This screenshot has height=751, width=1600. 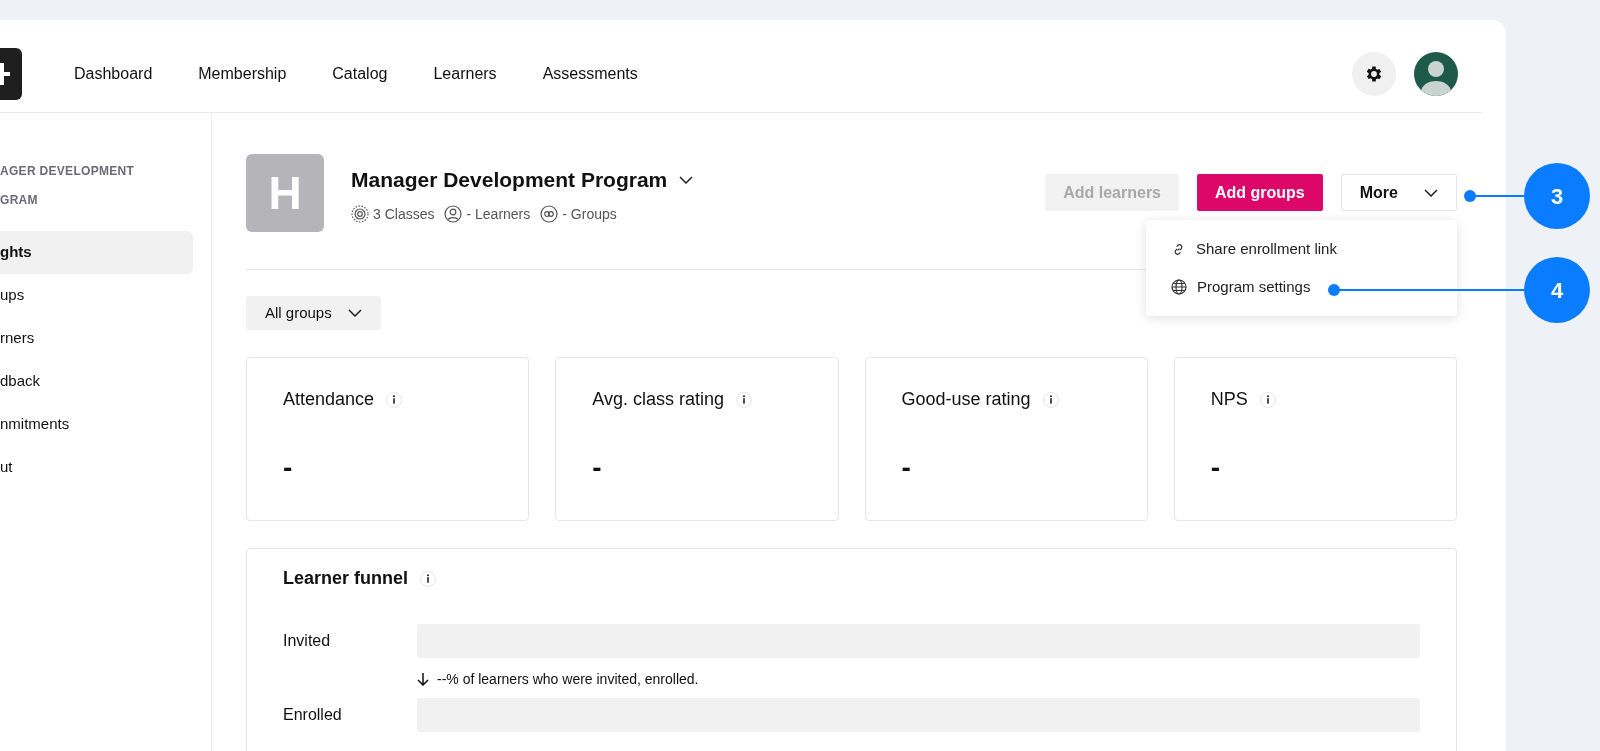 I want to click on stat-text: - Groups, so click(x=589, y=214).